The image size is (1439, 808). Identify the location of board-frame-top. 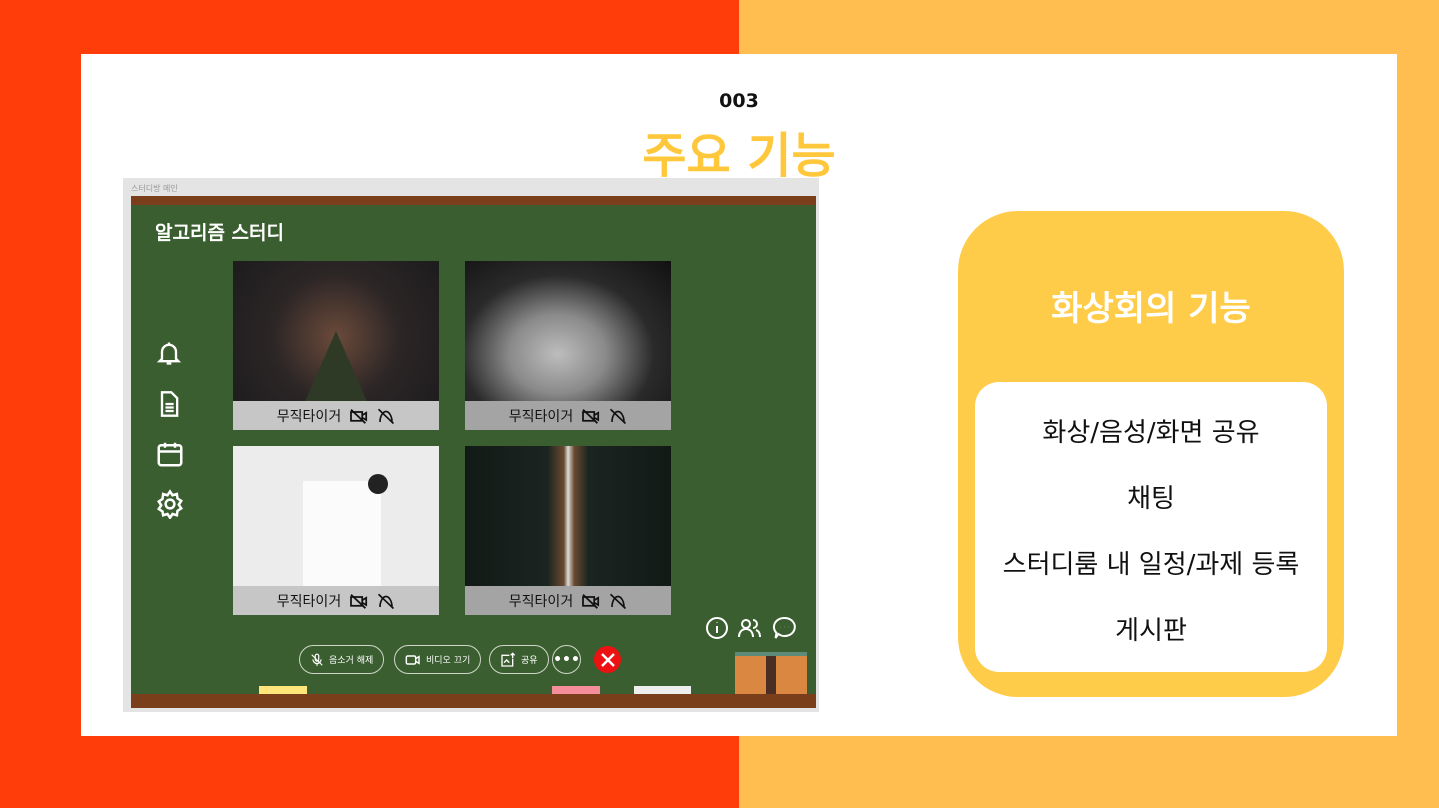
(473, 200).